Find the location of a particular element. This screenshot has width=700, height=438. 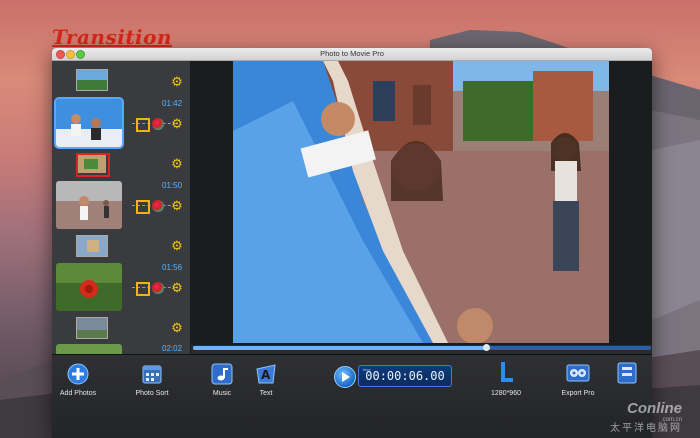

slide-list: ⚙ 01:42 ⚙ ⚙ 01:50 ⚙ ⚙ 01:56 ⚙ ⚙ 02:02 is located at coordinates (121, 207).